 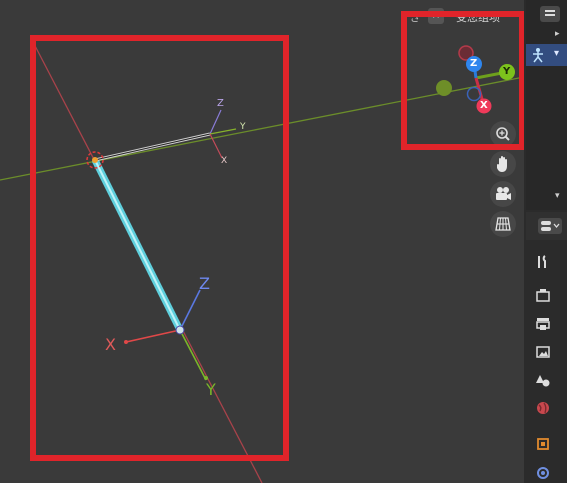 I want to click on perspective-grid-icon, so click(x=503, y=224).